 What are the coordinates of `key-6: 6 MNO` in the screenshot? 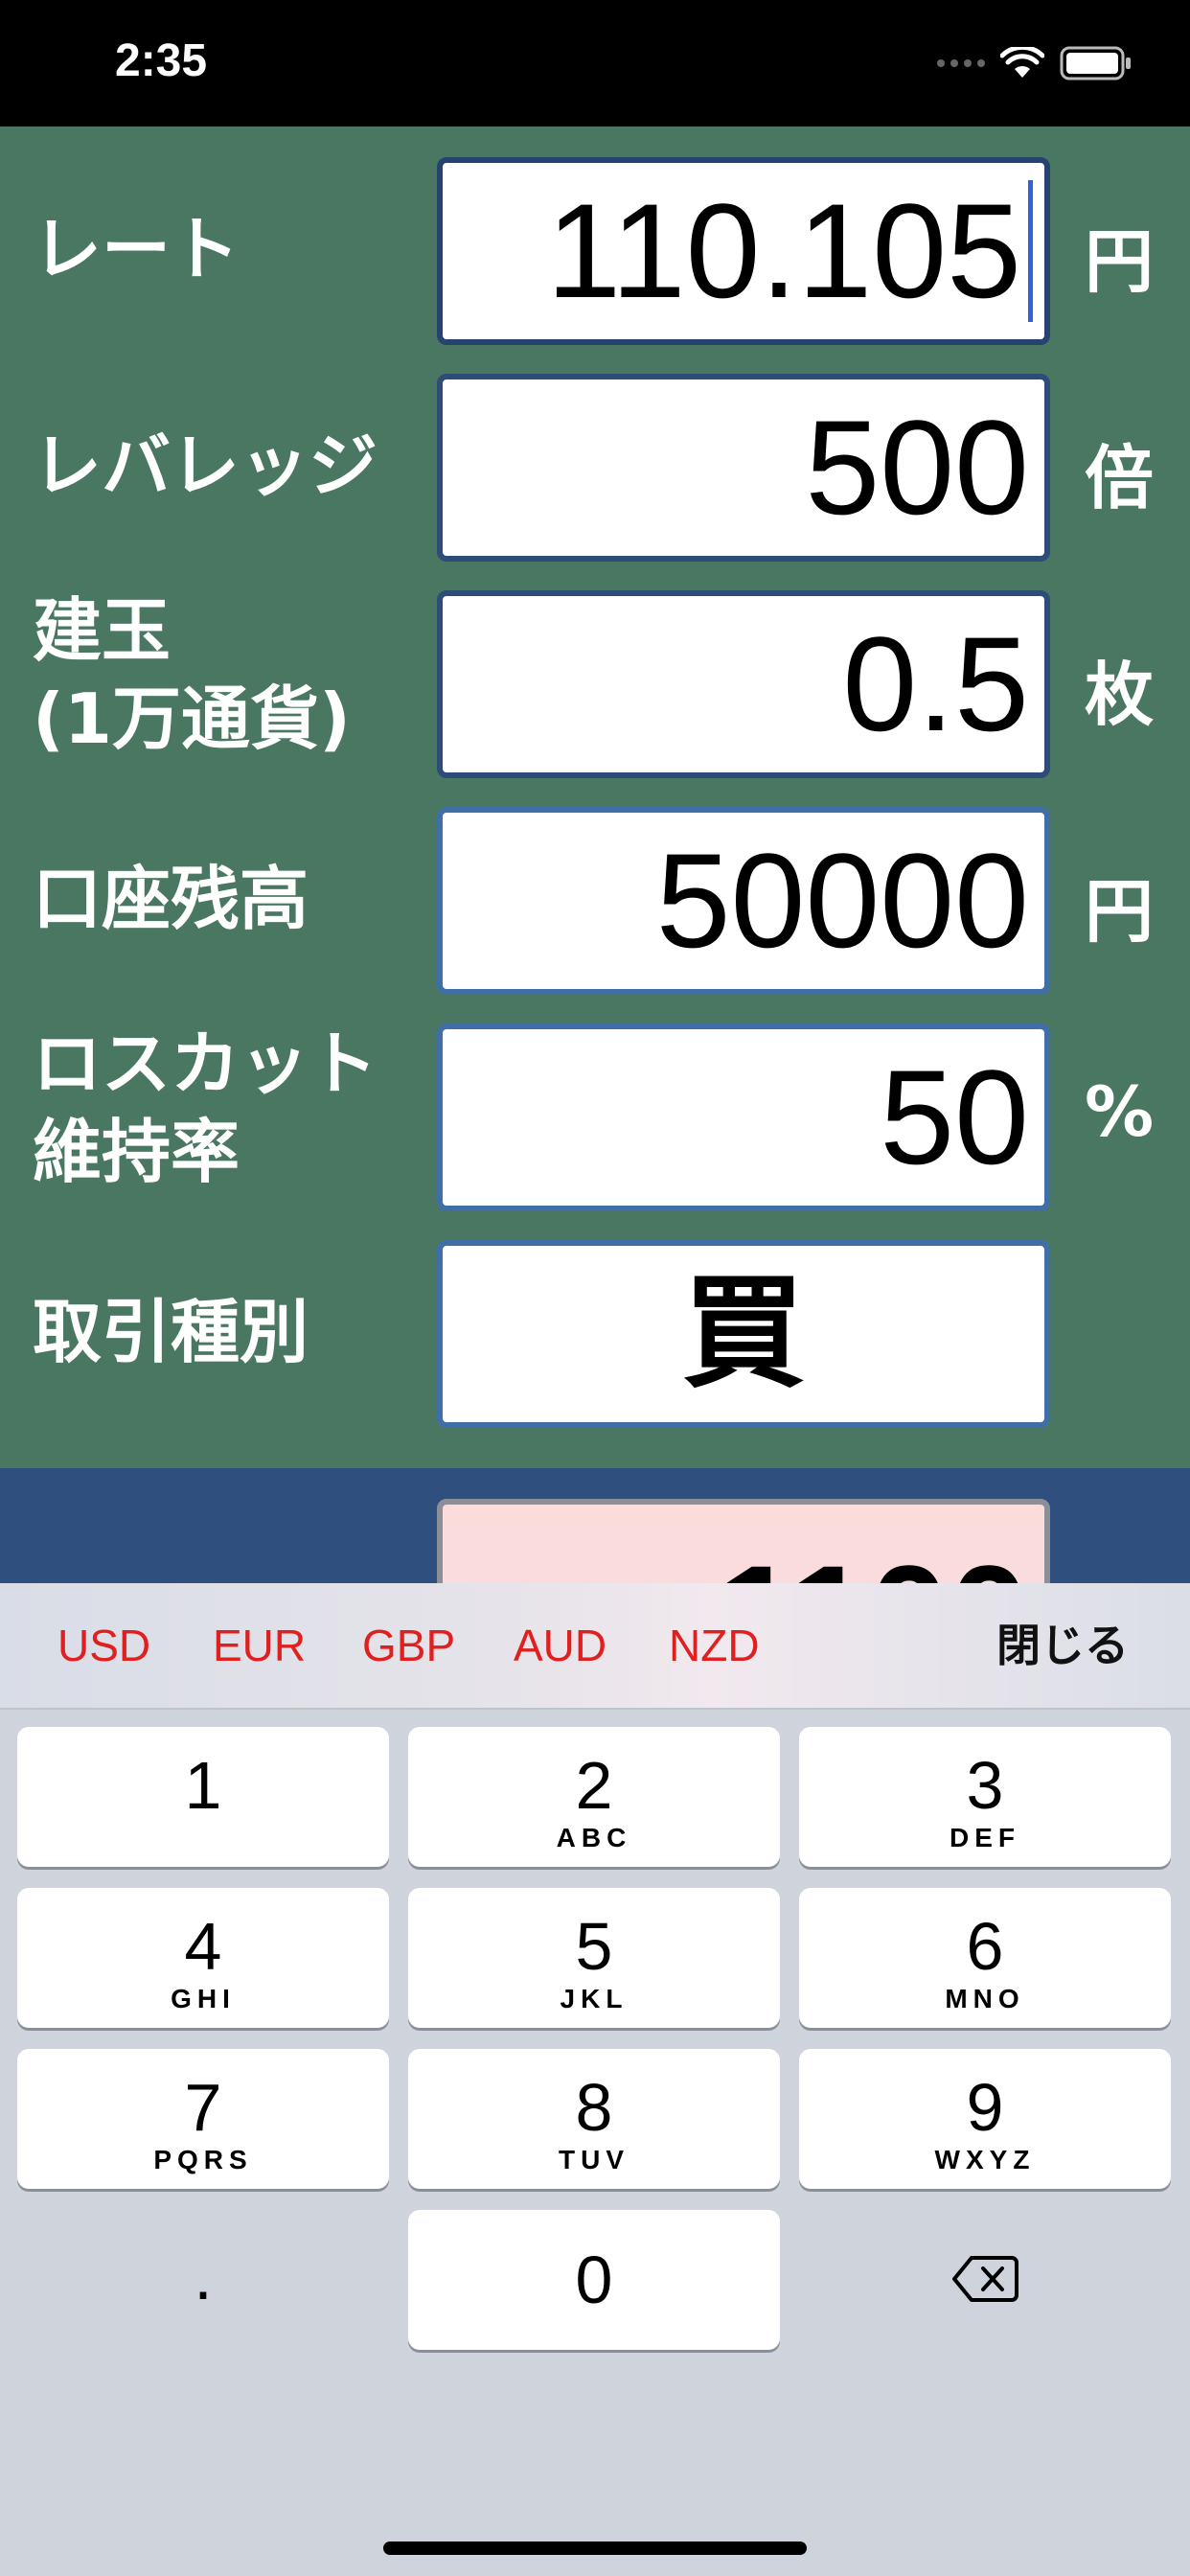 It's located at (985, 1958).